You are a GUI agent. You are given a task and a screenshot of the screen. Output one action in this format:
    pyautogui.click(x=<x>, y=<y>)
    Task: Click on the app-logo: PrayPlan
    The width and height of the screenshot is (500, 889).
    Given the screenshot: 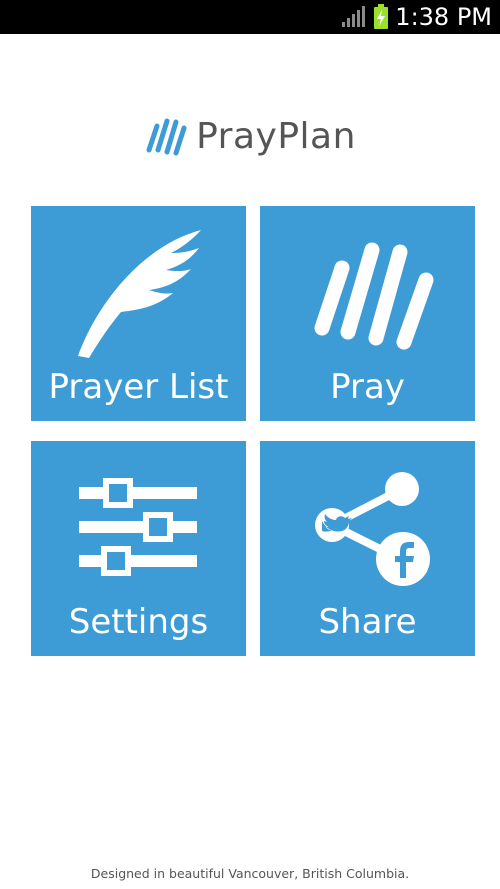 What is the action you would take?
    pyautogui.click(x=250, y=136)
    